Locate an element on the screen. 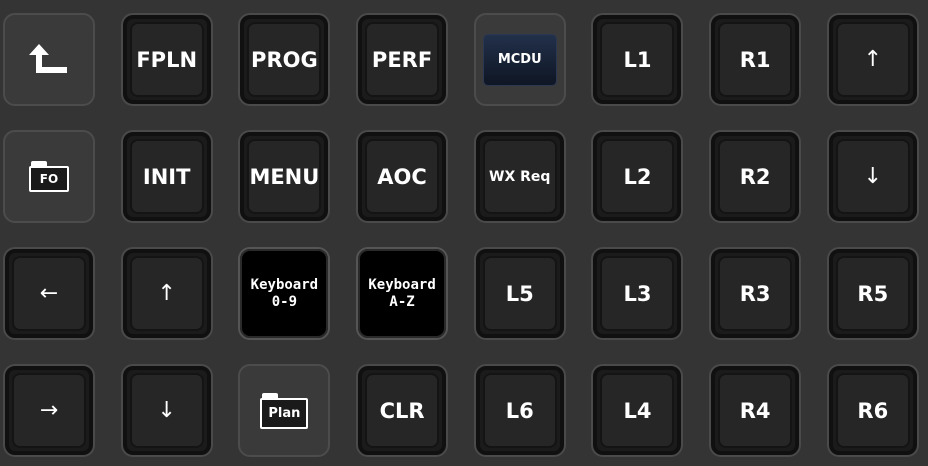 The width and height of the screenshot is (928, 466). l3-label: L3 is located at coordinates (637, 293).